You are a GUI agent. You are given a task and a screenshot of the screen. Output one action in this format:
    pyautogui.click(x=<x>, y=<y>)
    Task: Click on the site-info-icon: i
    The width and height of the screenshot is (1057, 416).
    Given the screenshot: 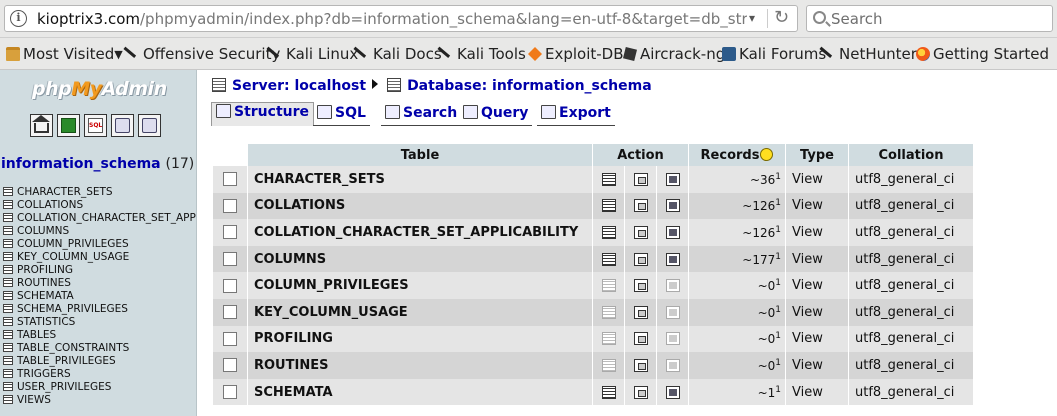 What is the action you would take?
    pyautogui.click(x=18, y=18)
    